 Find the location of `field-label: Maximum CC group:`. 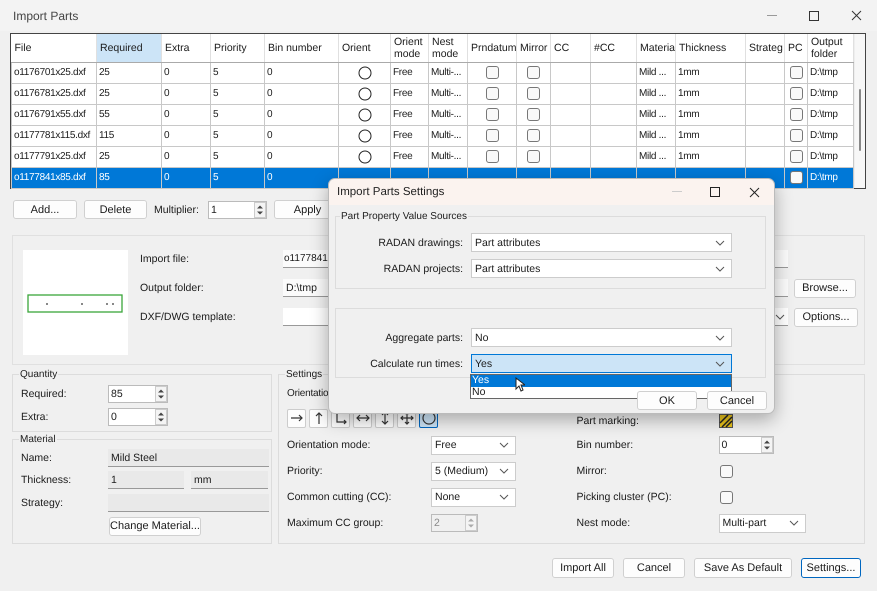

field-label: Maximum CC group: is located at coordinates (335, 523).